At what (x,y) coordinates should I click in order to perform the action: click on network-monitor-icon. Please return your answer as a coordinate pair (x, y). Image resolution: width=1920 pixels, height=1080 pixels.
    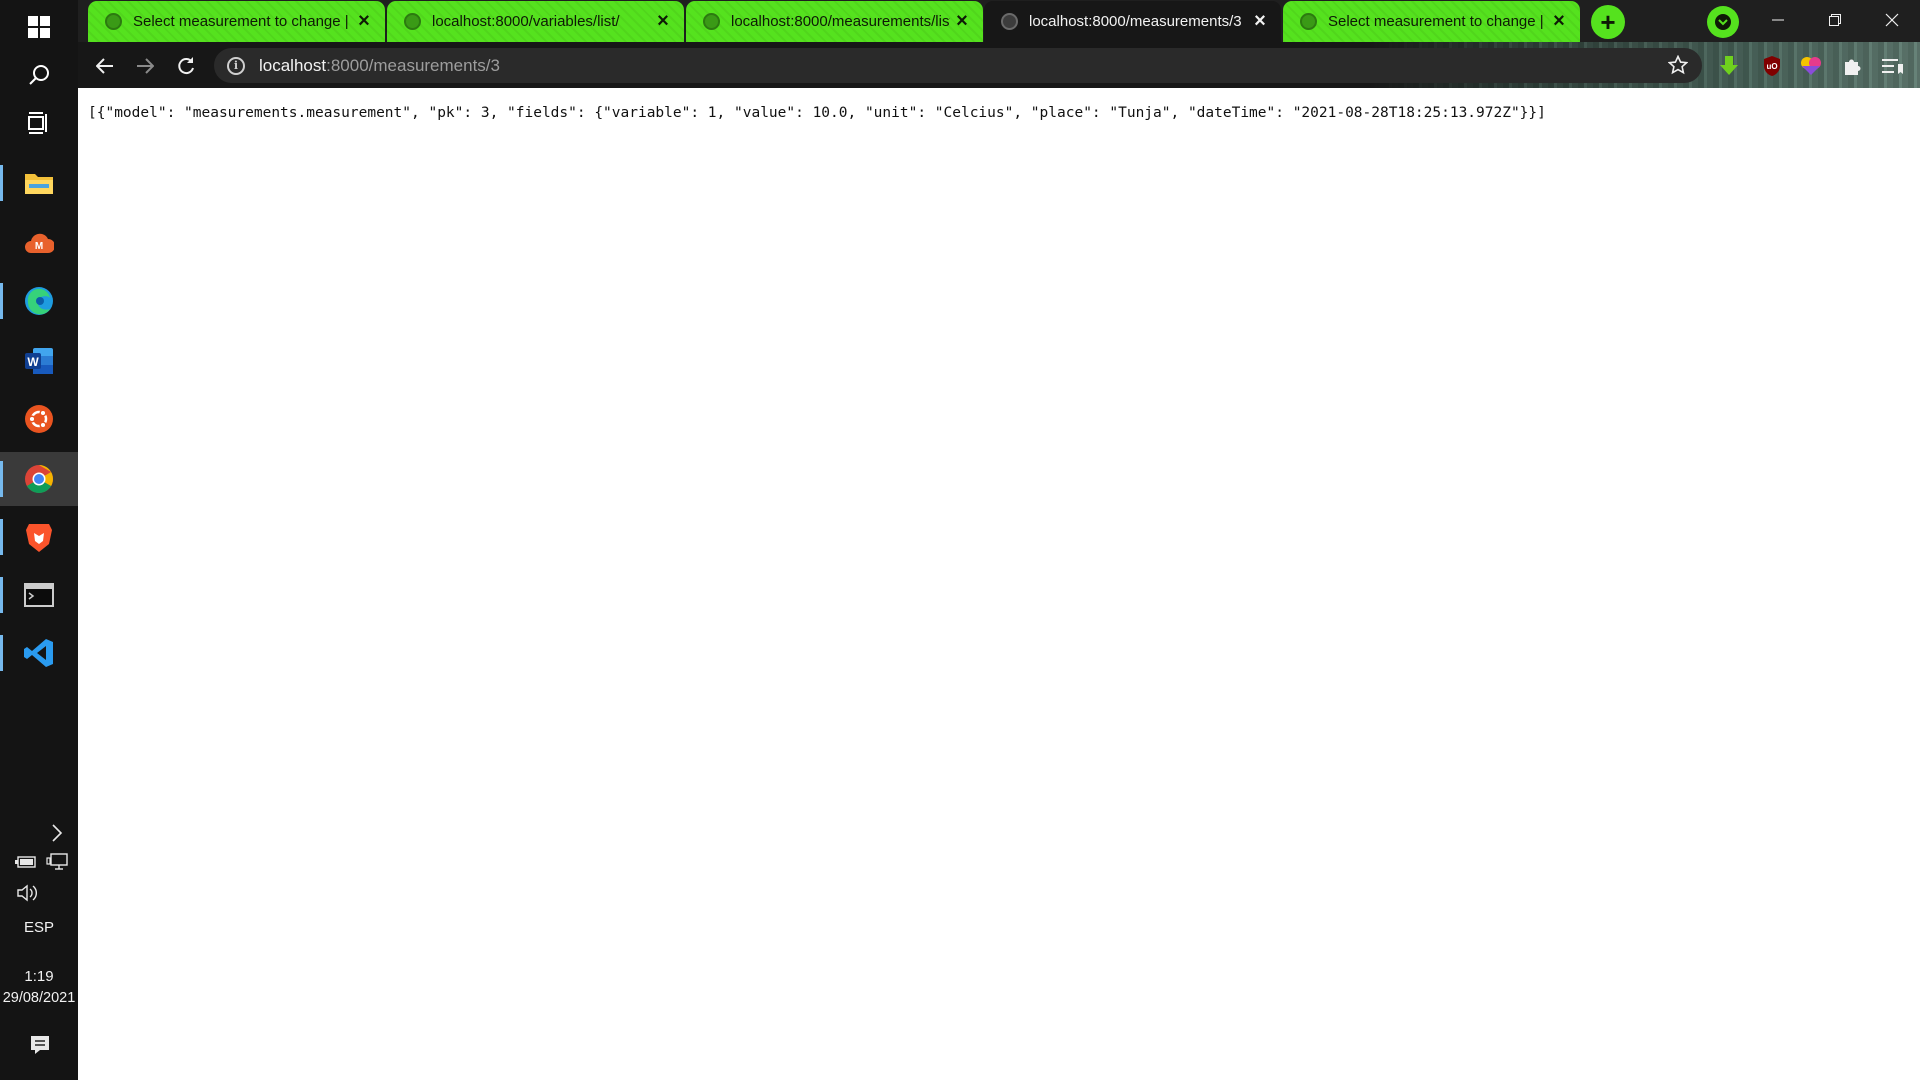
    Looking at the image, I should click on (57, 861).